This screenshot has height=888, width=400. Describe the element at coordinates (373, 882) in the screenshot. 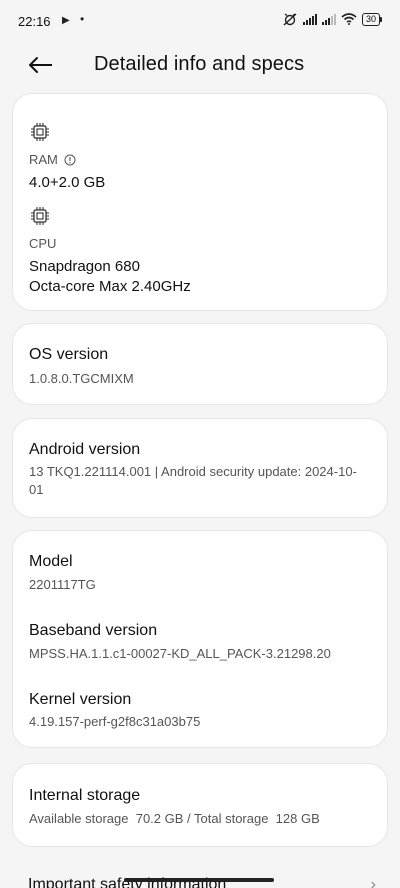

I see `chevron-right-icon: ›` at that location.